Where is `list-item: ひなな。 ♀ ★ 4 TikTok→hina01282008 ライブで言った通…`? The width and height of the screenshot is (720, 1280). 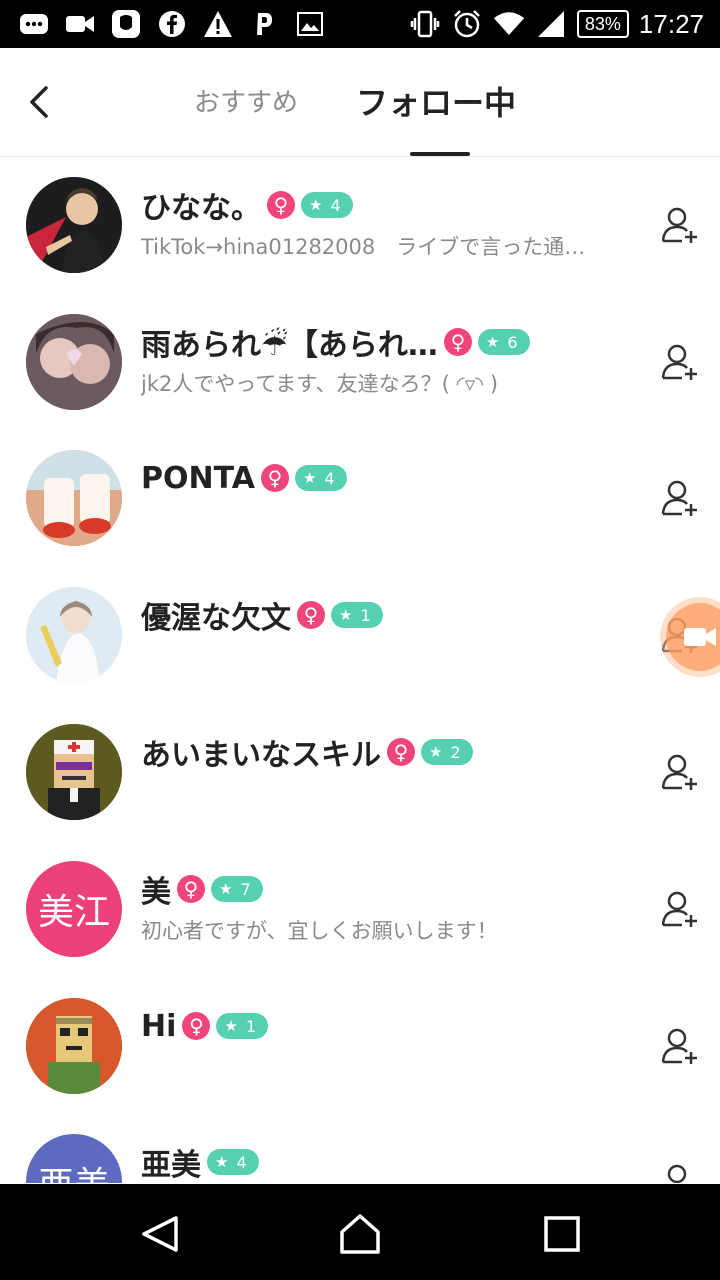 list-item: ひなな。 ♀ ★ 4 TikTok→hina01282008 ライブで言った通… is located at coordinates (360, 225).